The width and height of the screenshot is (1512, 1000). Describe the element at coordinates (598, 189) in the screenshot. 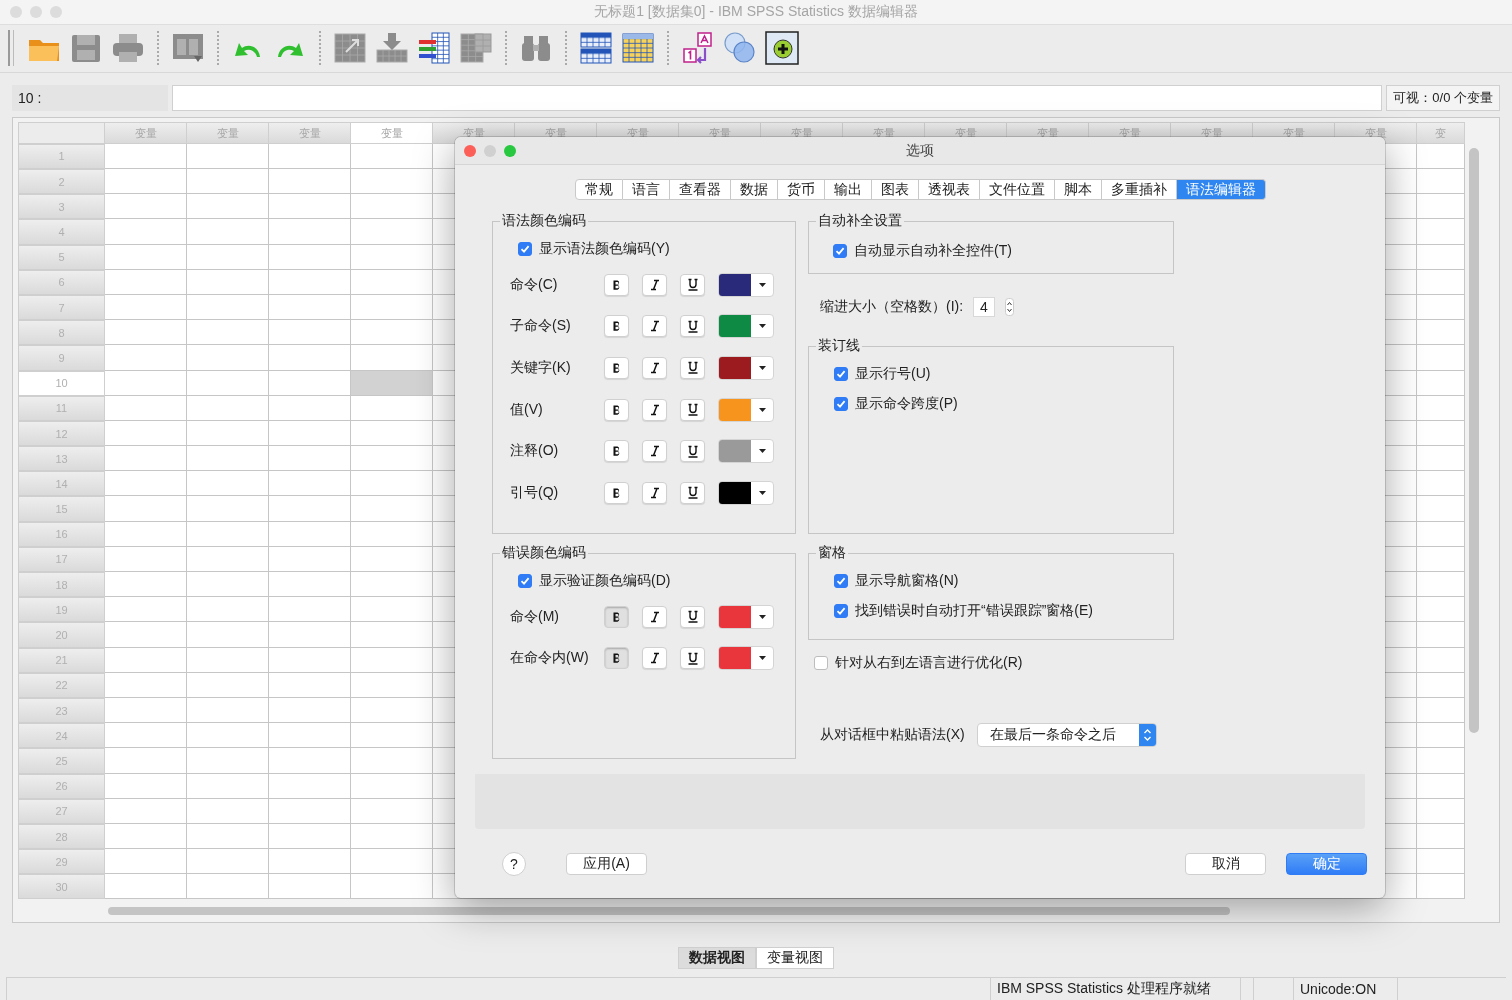

I see `tab: 常规` at that location.